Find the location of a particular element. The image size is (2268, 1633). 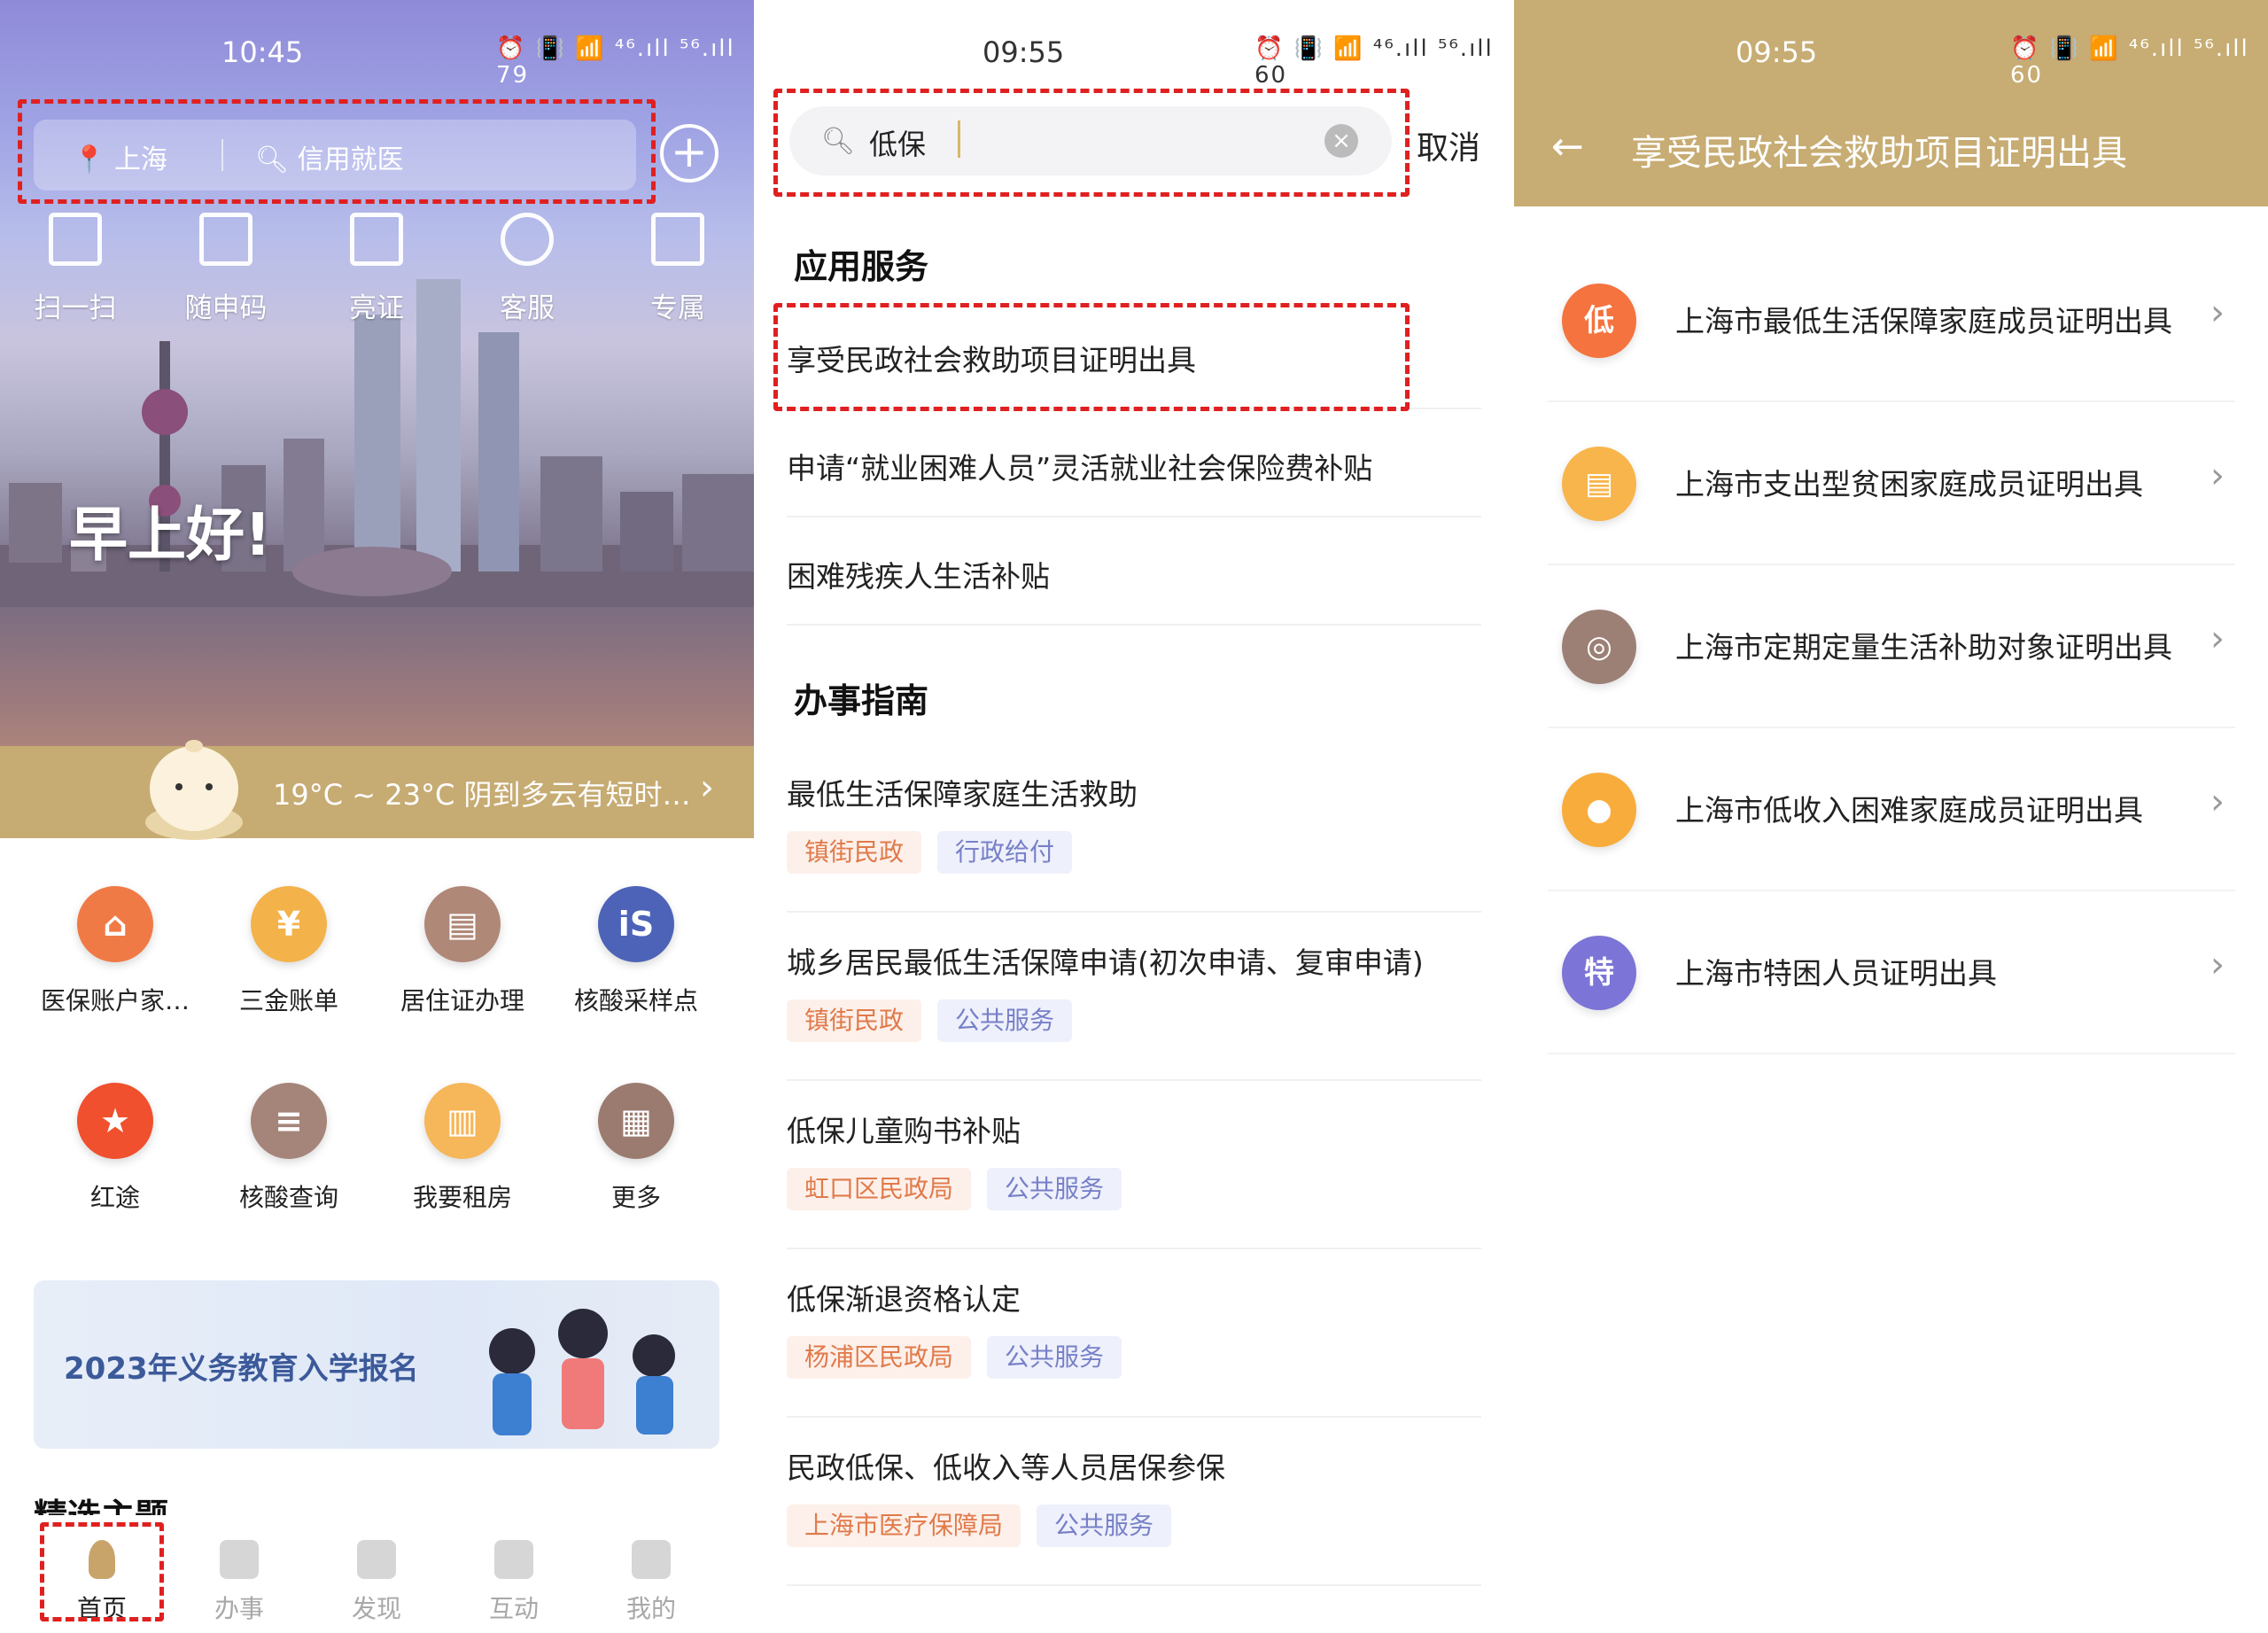

arch-icon is located at coordinates (376, 1559).